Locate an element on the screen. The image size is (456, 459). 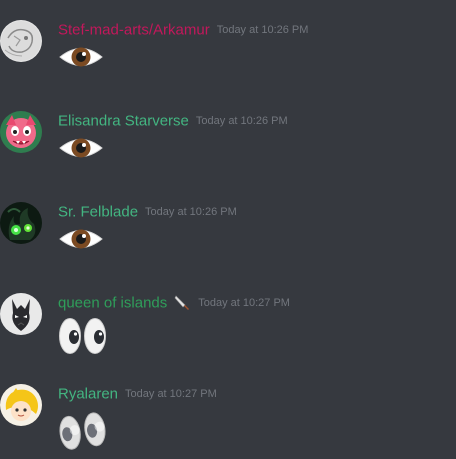
yellow-character-avatar-icon is located at coordinates (21, 405).